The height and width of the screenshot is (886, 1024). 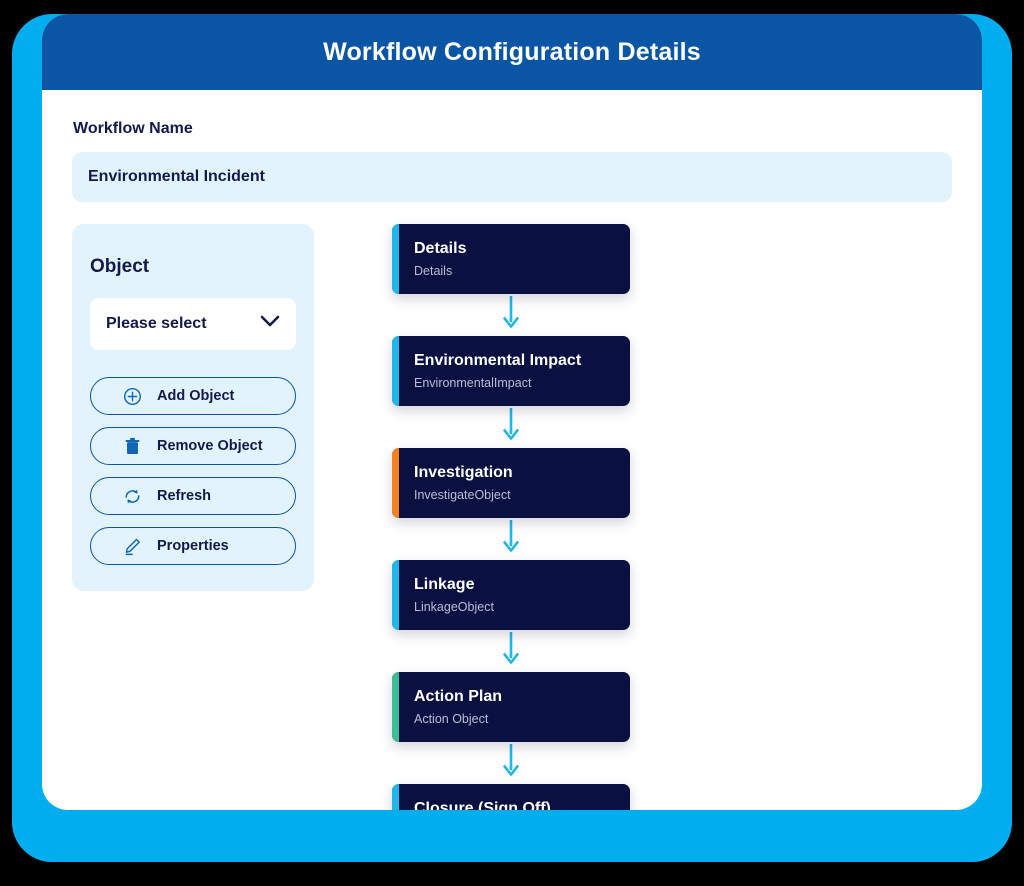 What do you see at coordinates (473, 382) in the screenshot?
I see `node-subtitle: EnvironmentalImpact` at bounding box center [473, 382].